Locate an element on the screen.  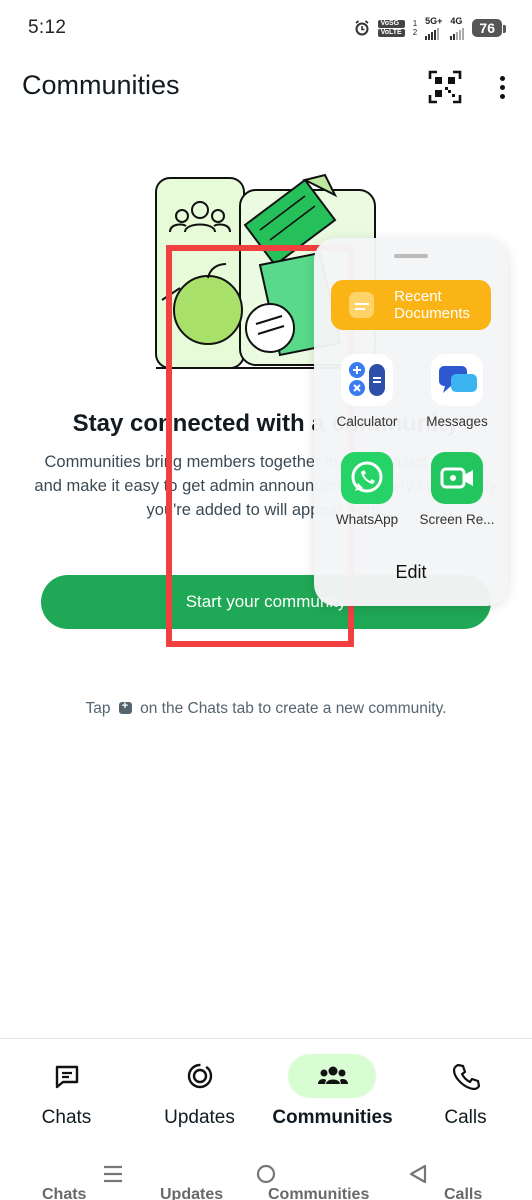
bottom-ghost-labels: Chats Updates Communities Calls is located at coordinates (262, 1193).